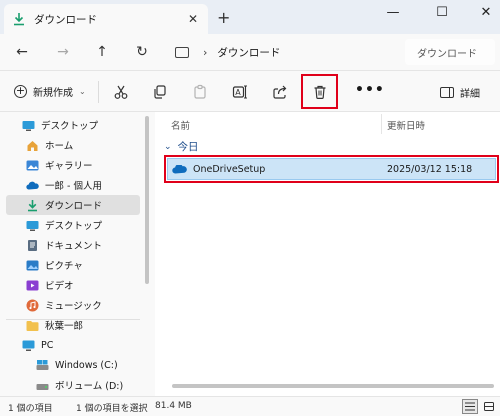 The height and width of the screenshot is (416, 500). I want to click on sidebar-item-desktop: デスクトップ, so click(73, 225).